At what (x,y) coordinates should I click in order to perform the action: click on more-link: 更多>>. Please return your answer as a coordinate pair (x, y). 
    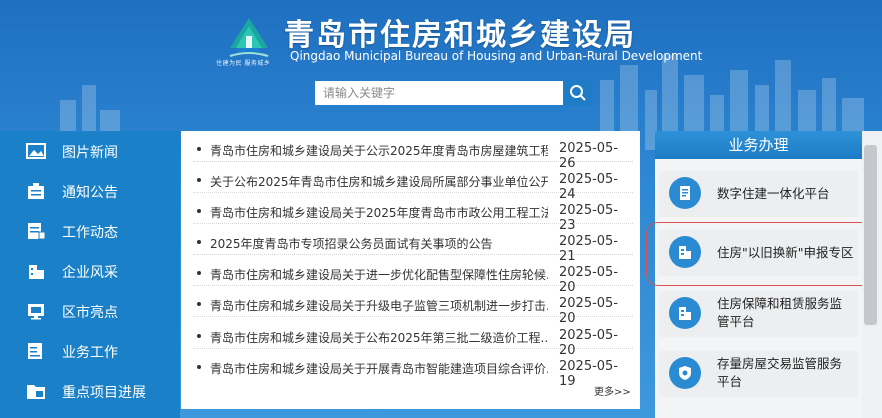
    Looking at the image, I should click on (612, 390).